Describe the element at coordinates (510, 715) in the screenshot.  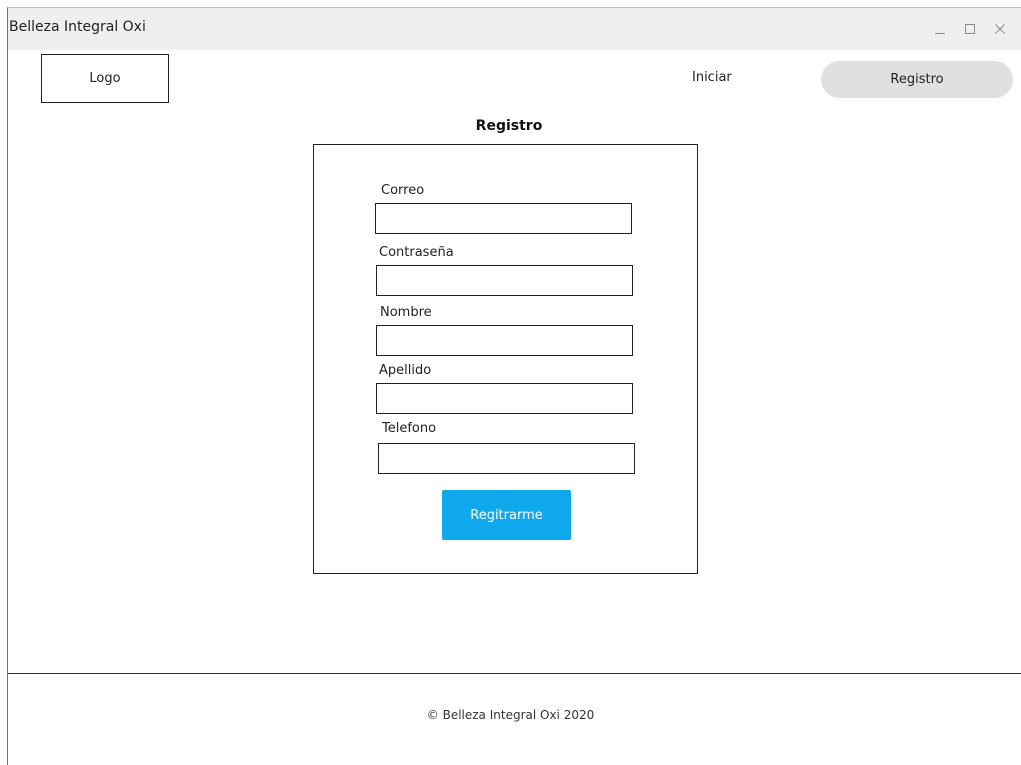
I see `footer-copyright: © Belleza Integral Oxi 2020` at that location.